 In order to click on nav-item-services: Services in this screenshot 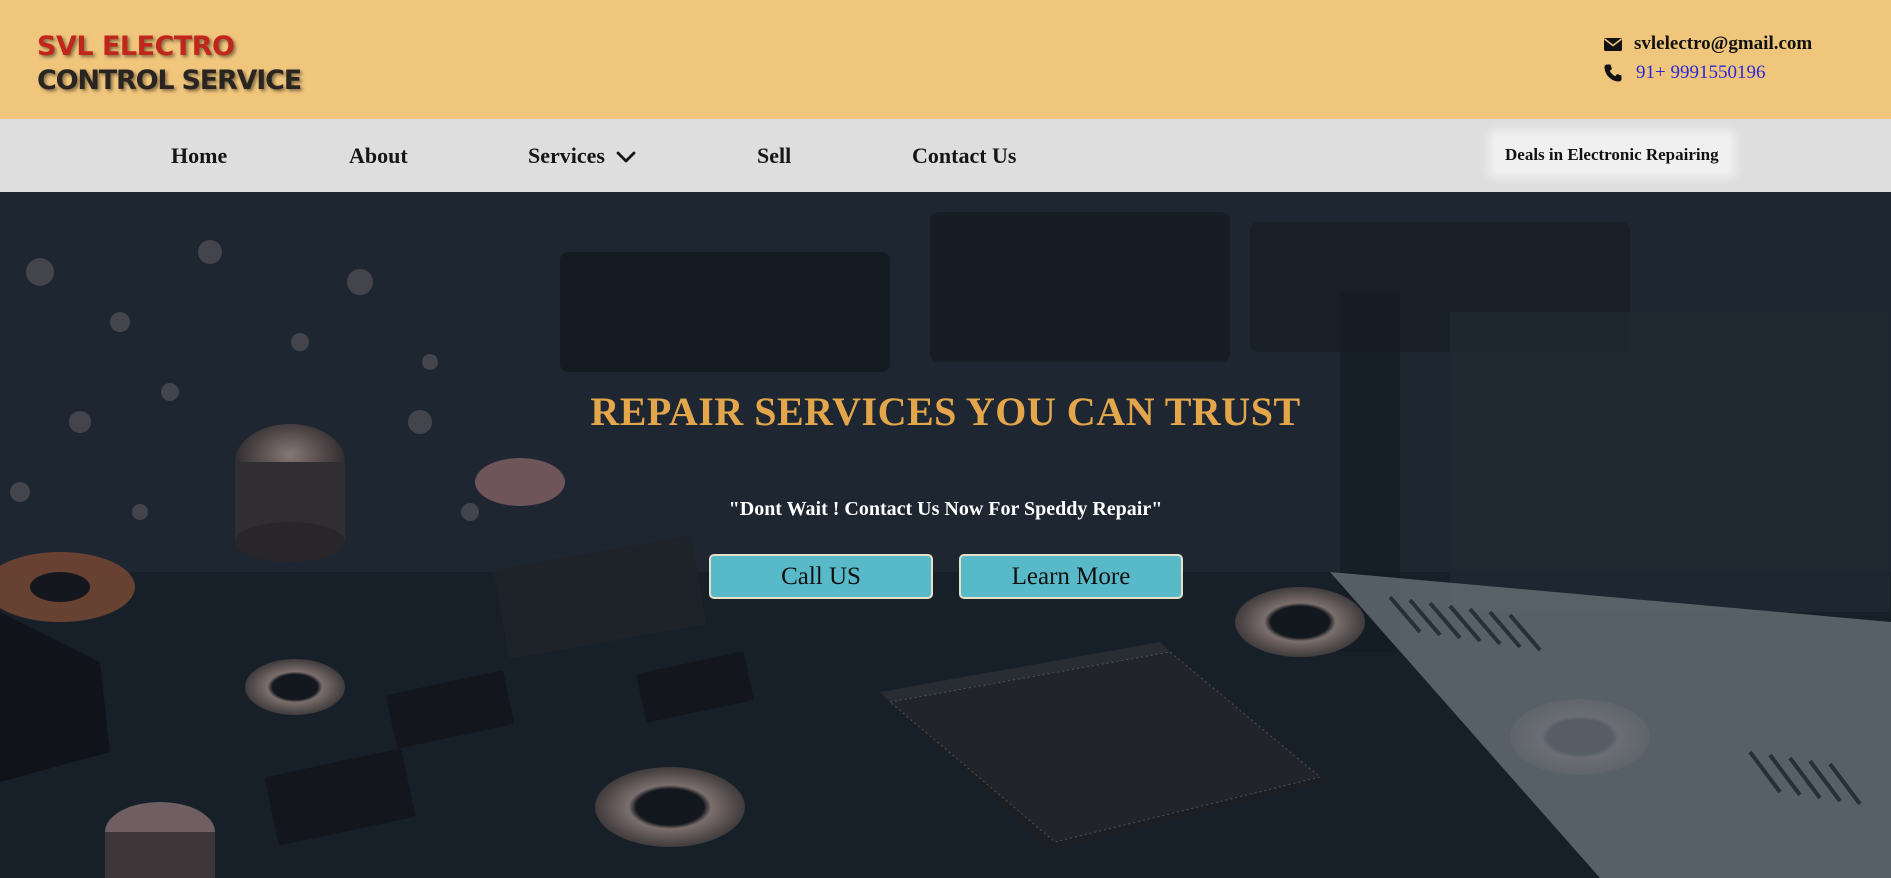, I will do `click(582, 155)`.